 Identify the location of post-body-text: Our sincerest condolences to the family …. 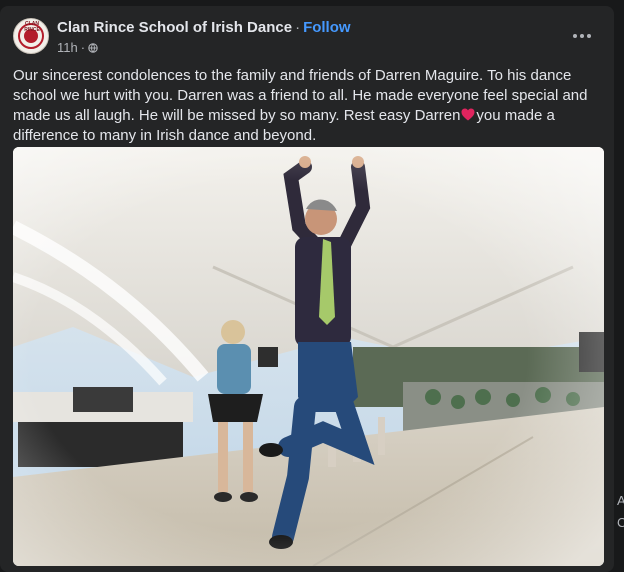
(303, 106).